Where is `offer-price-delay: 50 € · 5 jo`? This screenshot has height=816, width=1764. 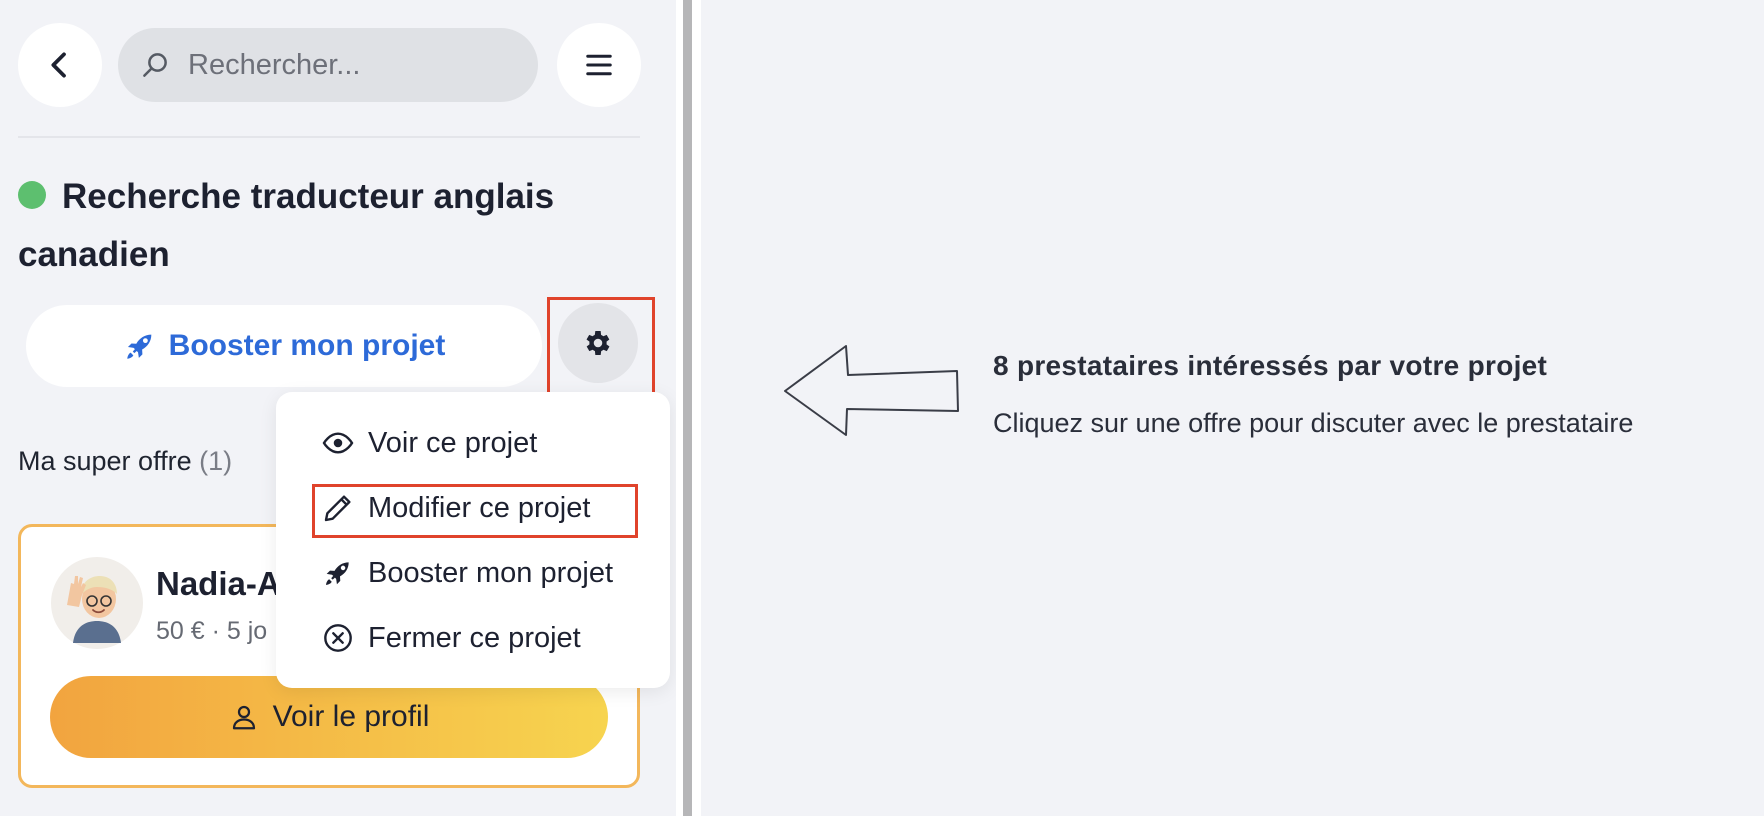 offer-price-delay: 50 € · 5 jo is located at coordinates (212, 631).